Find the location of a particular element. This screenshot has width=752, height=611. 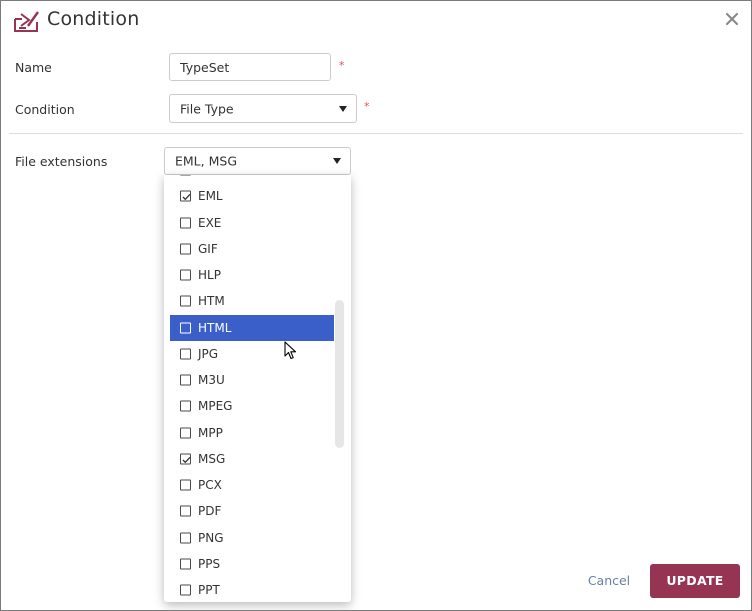

option-label: PPT is located at coordinates (209, 590).